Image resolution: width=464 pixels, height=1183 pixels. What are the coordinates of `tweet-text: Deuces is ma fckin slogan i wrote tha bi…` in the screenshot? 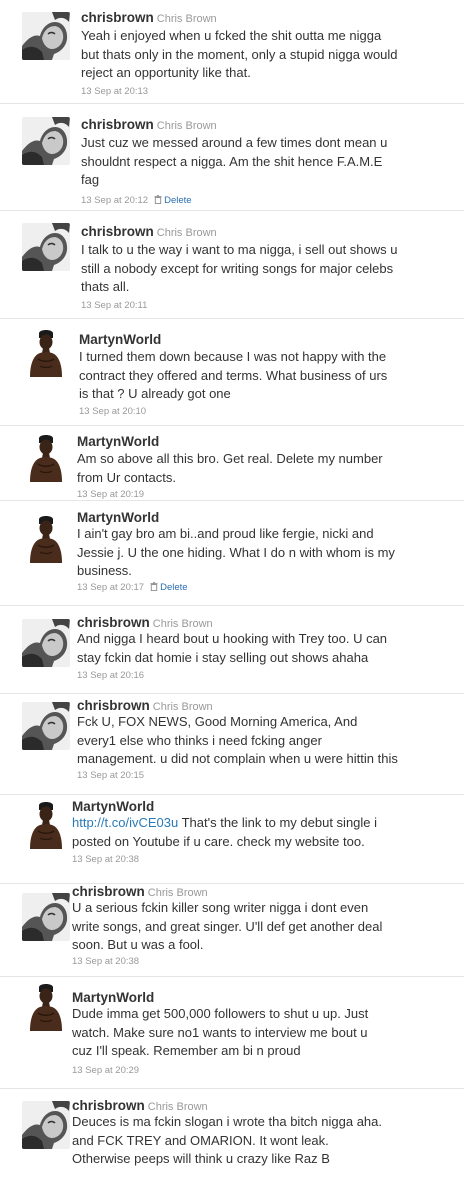 It's located at (227, 1141).